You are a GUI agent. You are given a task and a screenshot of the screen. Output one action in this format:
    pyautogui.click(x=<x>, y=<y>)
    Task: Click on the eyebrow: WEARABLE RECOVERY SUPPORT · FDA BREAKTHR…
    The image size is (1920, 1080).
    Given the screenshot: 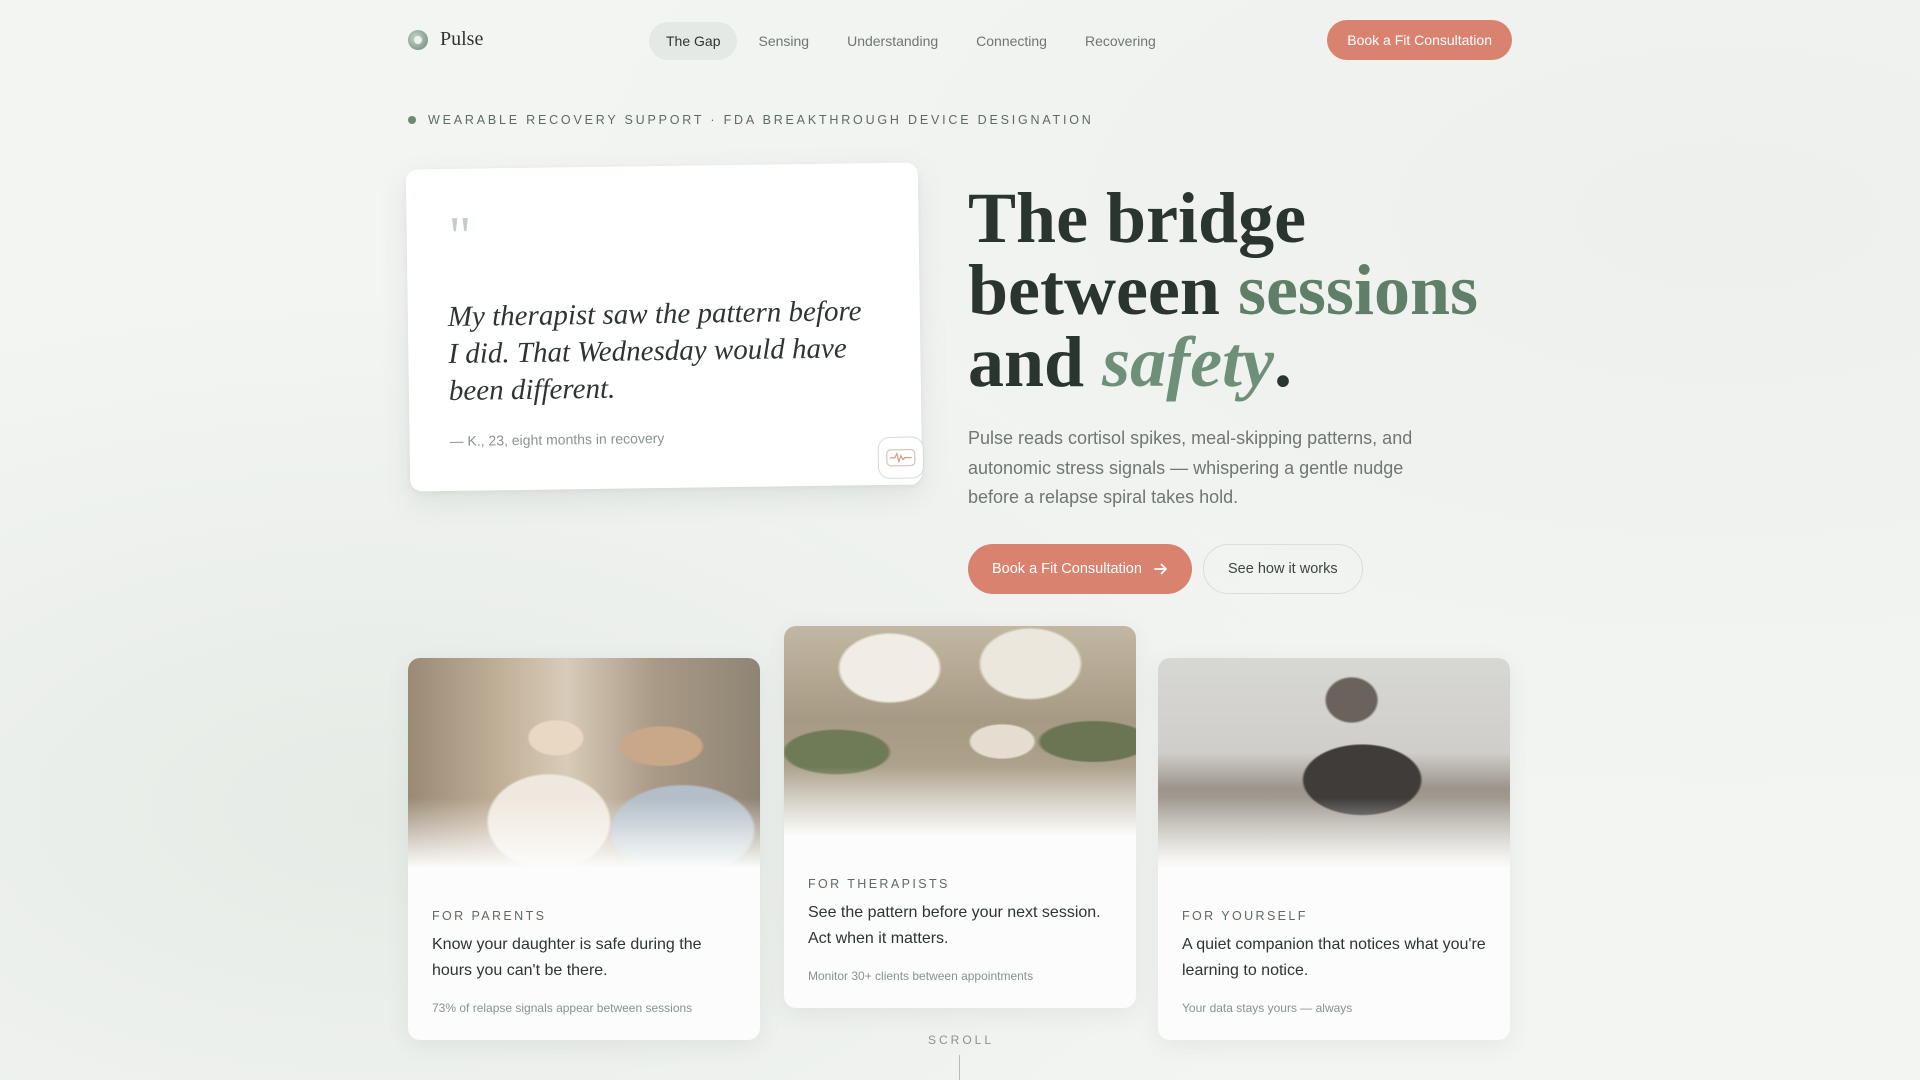 What is the action you would take?
    pyautogui.click(x=751, y=120)
    